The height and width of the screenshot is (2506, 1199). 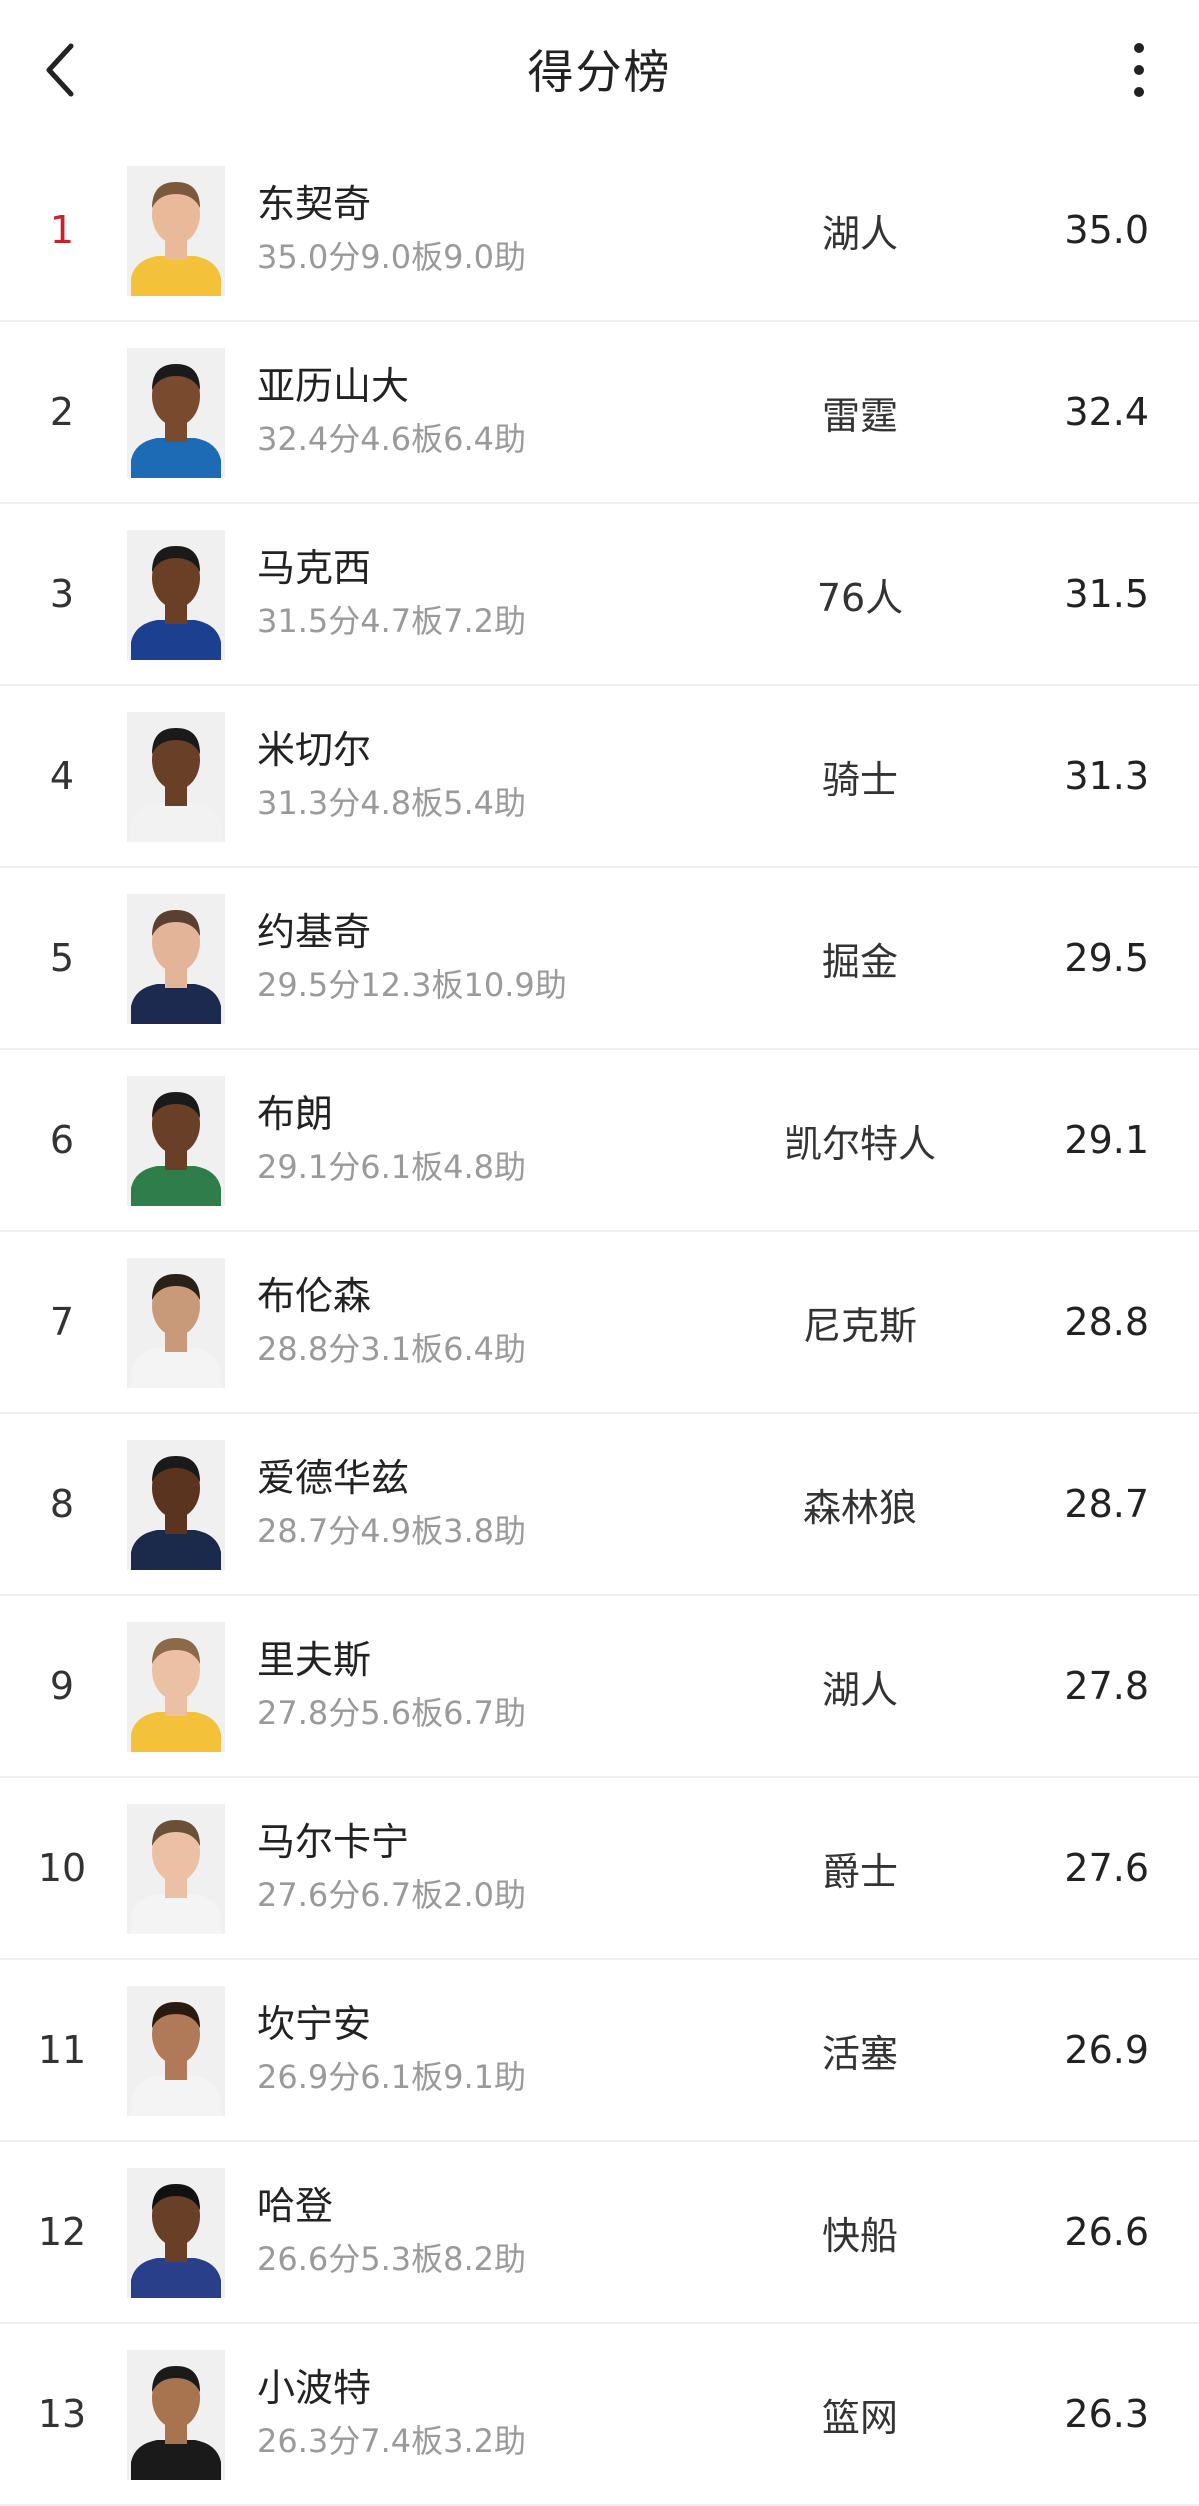 What do you see at coordinates (1106, 1504) in the screenshot?
I see `points-value: 28.7` at bounding box center [1106, 1504].